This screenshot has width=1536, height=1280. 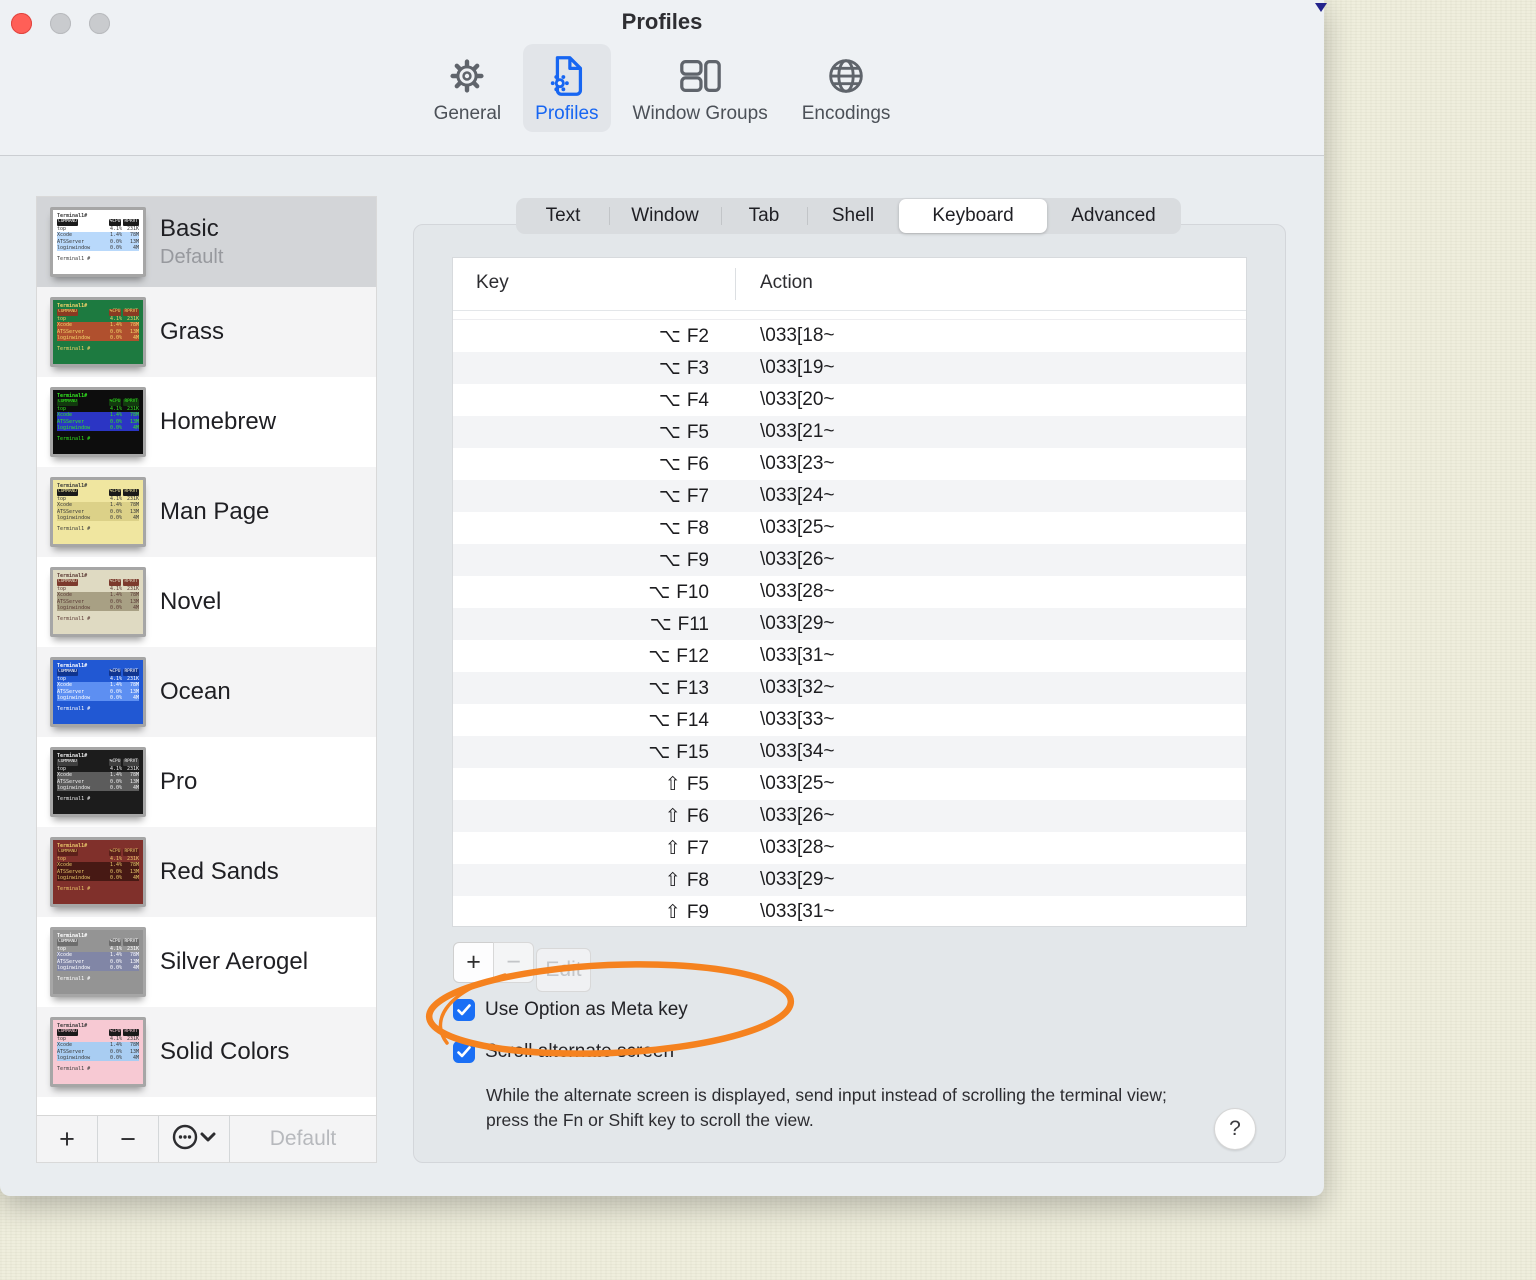 What do you see at coordinates (179, 781) in the screenshot?
I see `profile-name: Pro` at bounding box center [179, 781].